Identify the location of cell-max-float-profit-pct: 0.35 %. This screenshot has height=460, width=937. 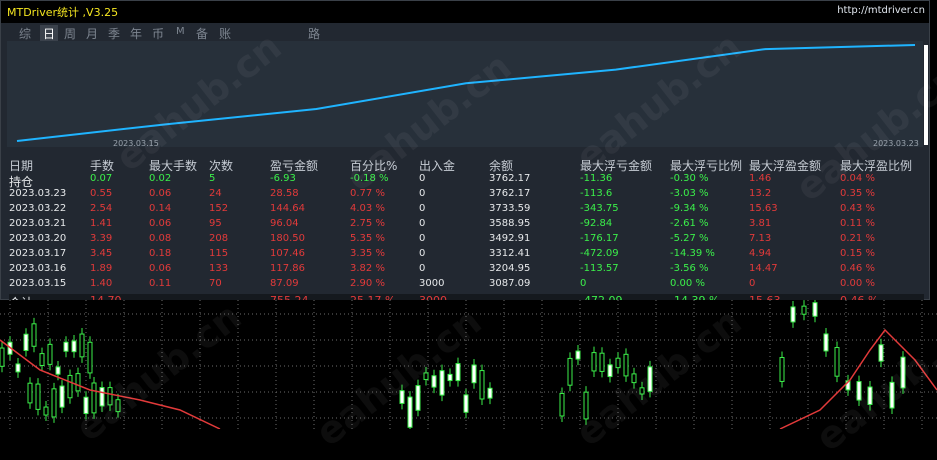
(857, 193).